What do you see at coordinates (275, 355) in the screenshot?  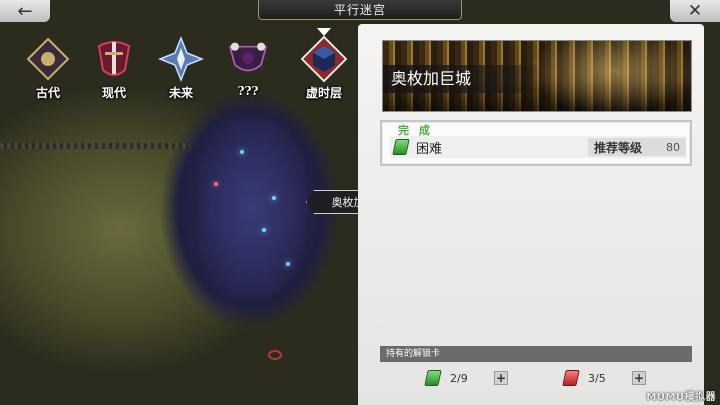 I see `map-marker` at bounding box center [275, 355].